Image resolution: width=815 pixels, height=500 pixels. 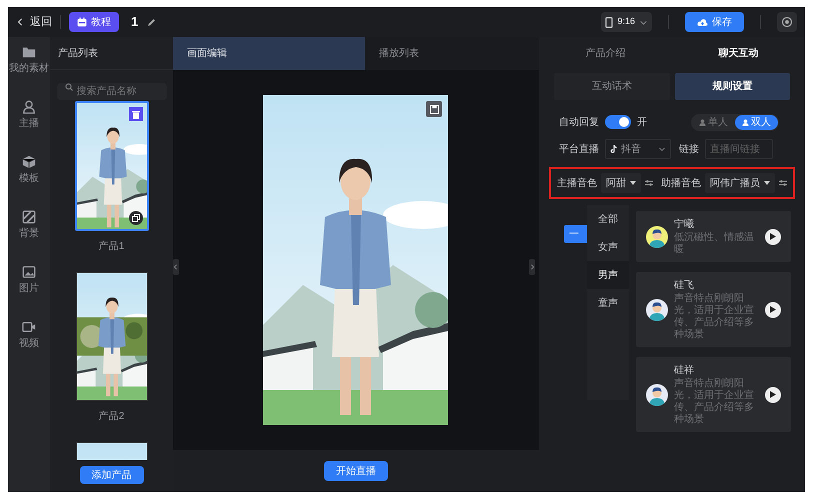 I want to click on delete-button, so click(x=135, y=114).